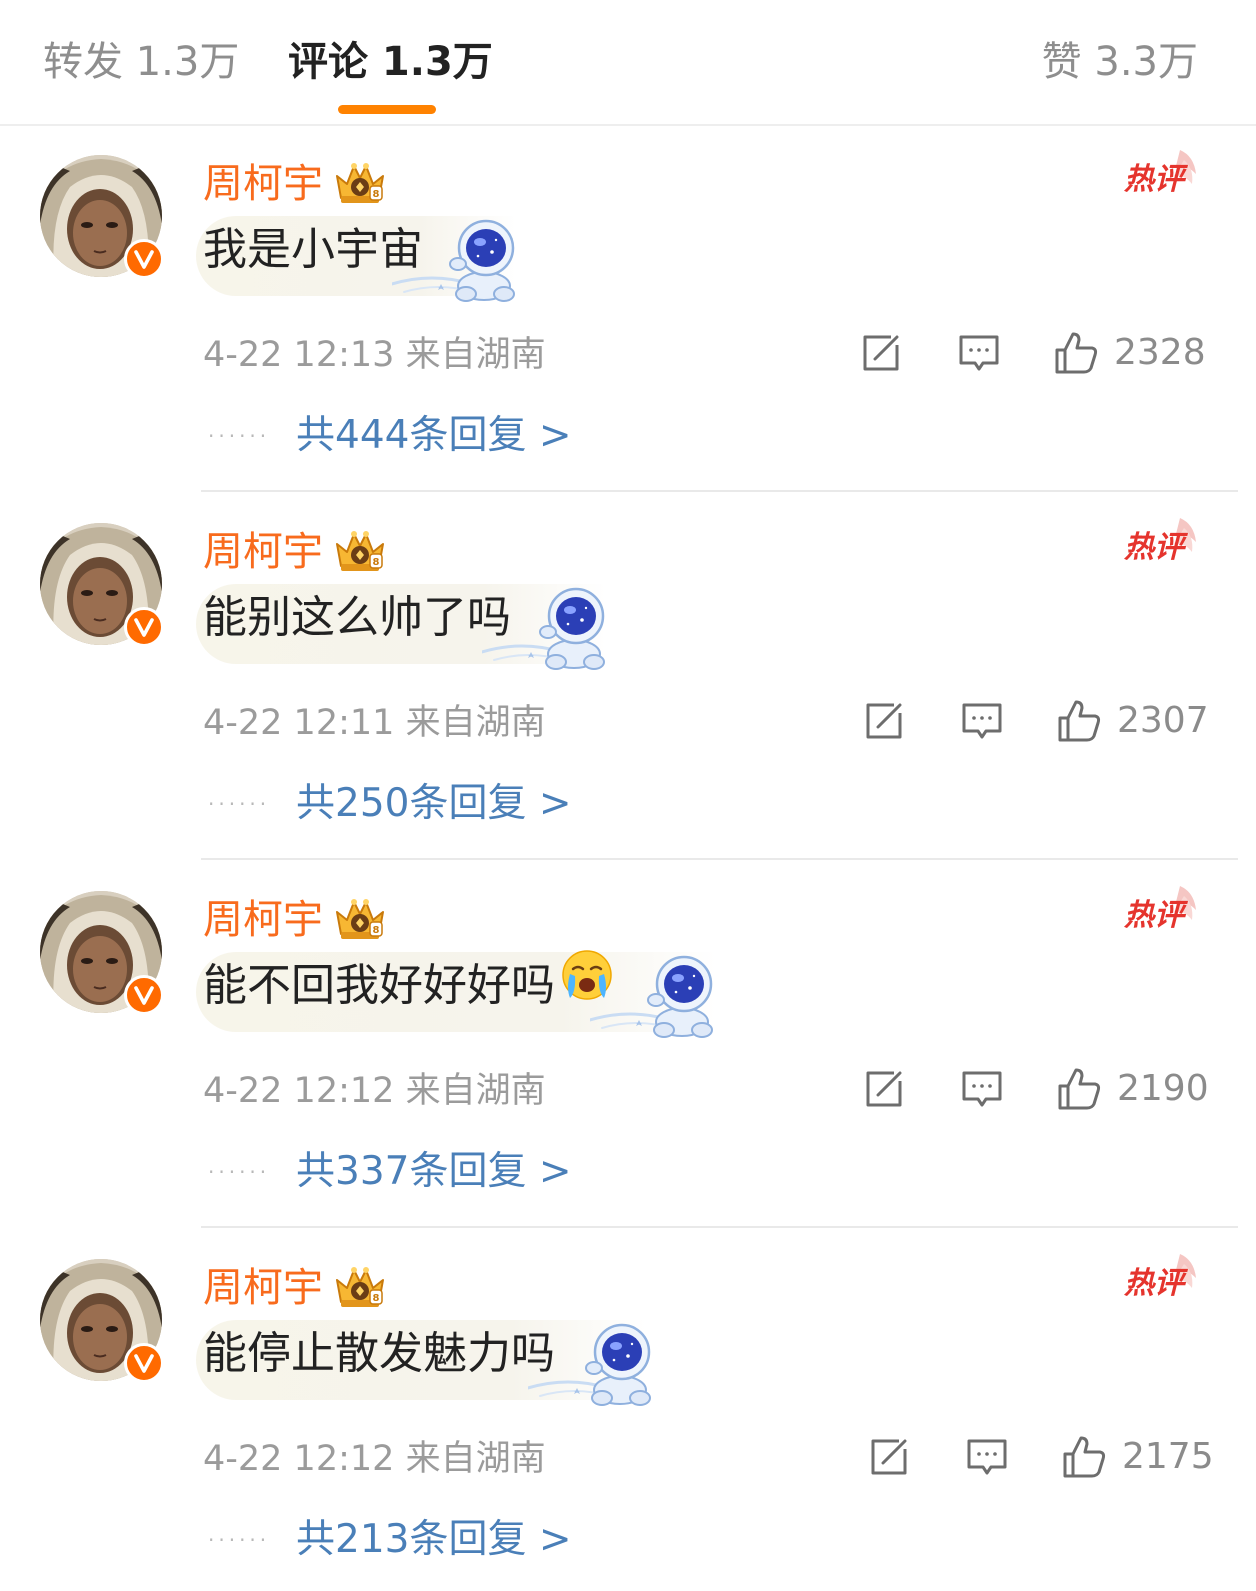  Describe the element at coordinates (313, 249) in the screenshot. I see `comment-text: 我是小宇宙` at that location.